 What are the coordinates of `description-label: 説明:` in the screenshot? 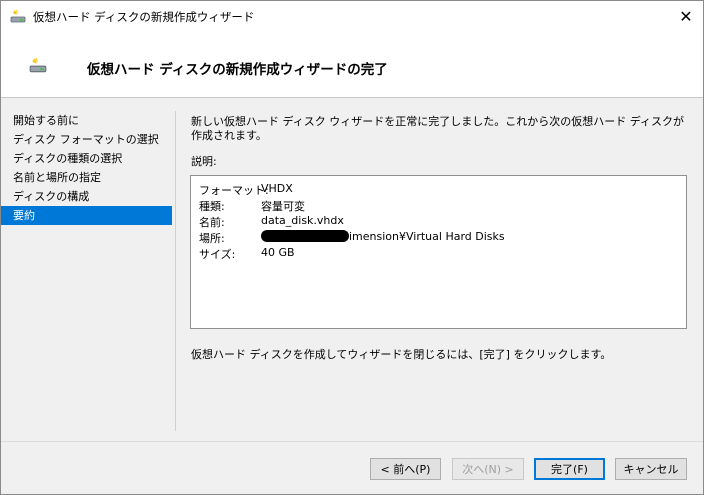 It's located at (204, 161).